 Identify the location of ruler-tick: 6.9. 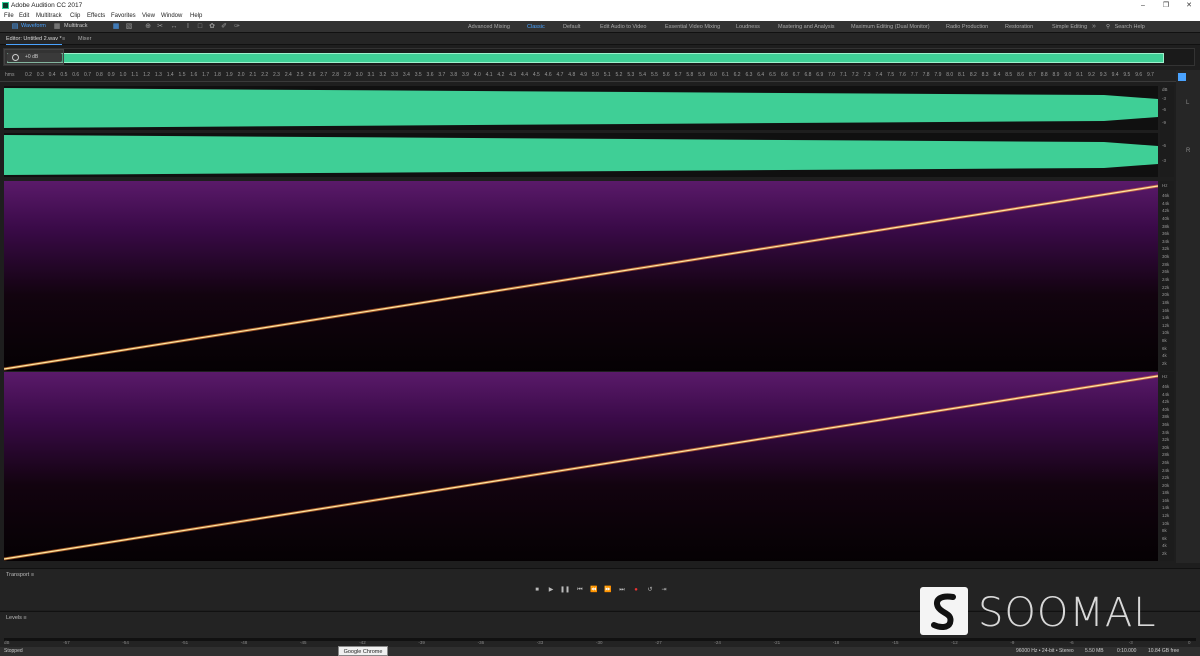
(820, 75).